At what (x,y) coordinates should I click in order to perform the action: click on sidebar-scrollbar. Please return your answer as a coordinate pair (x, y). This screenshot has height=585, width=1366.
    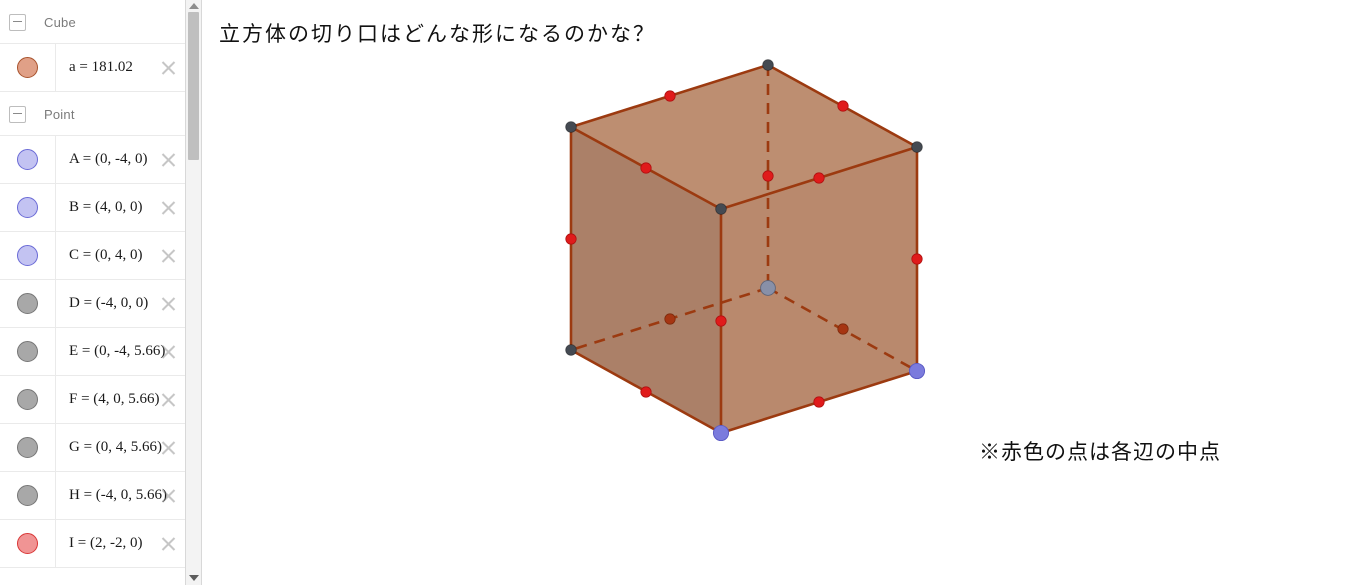
    Looking at the image, I should click on (194, 292).